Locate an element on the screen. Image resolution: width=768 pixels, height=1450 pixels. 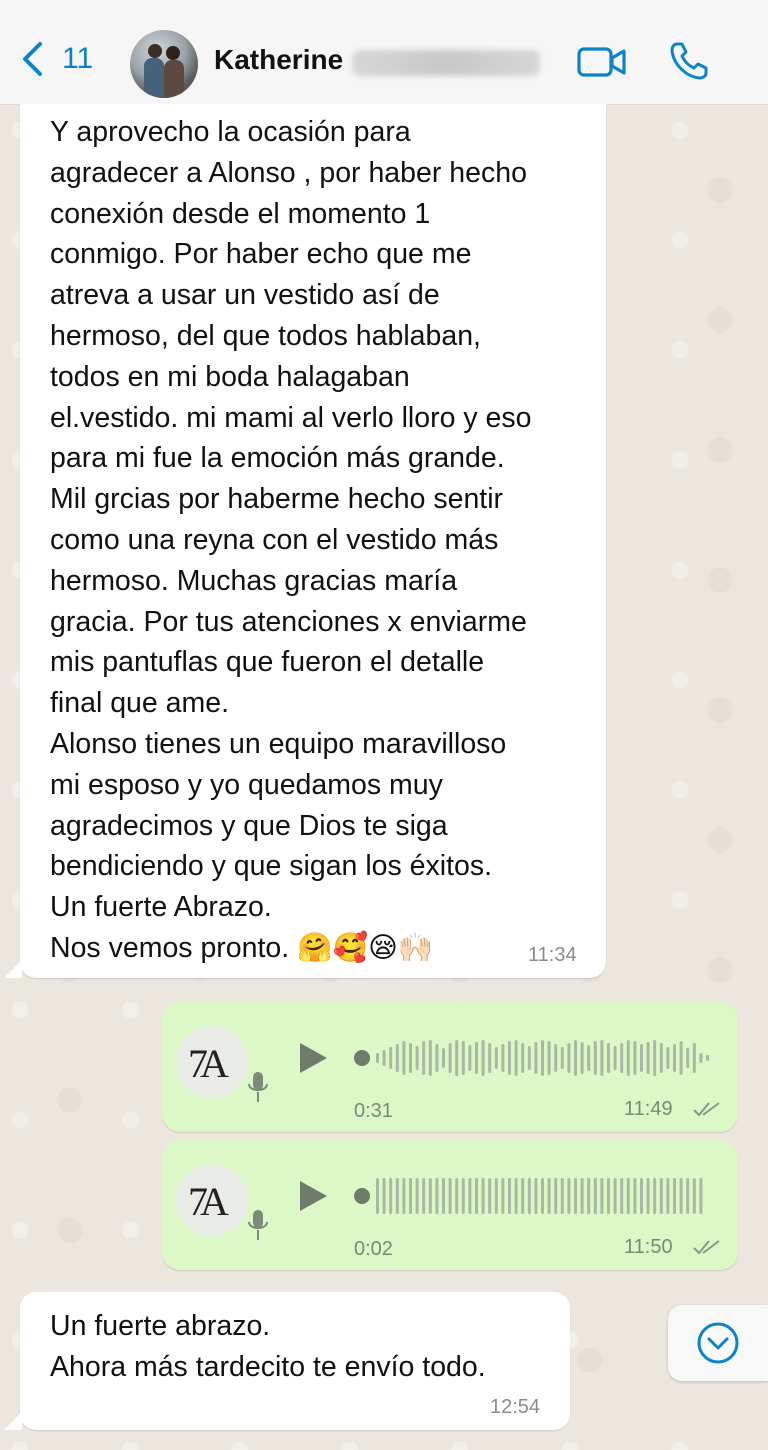
contact-avatar is located at coordinates (164, 64).